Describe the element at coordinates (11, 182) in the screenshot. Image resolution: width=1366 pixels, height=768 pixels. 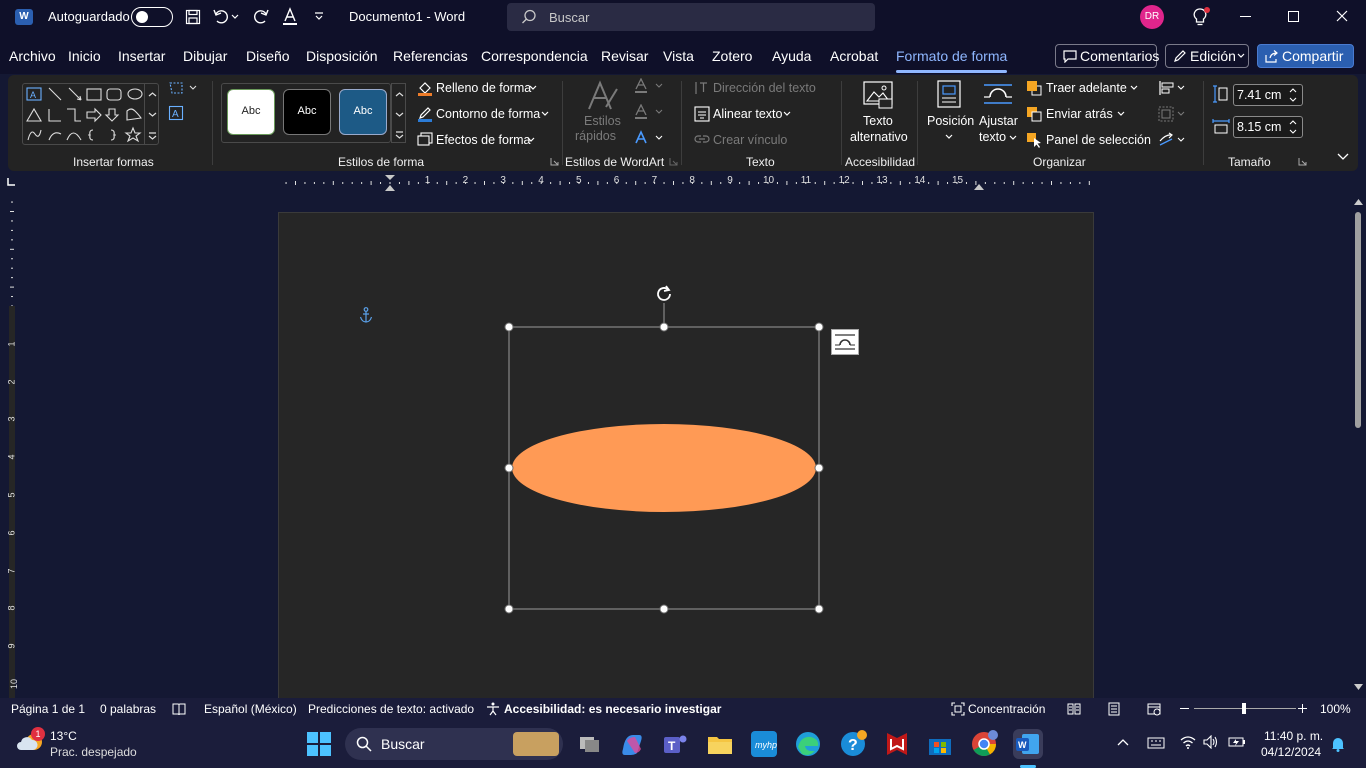
I see `tab-selector-icon` at that location.